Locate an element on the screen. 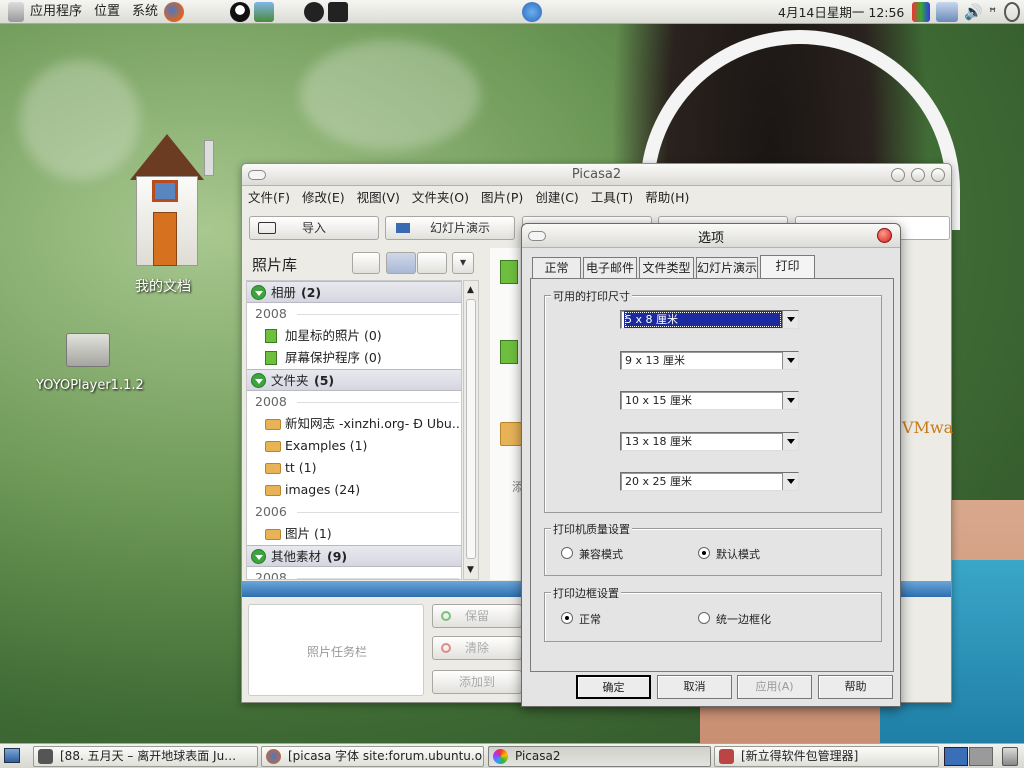 This screenshot has width=1024, height=768. menu-applications: 应用程序 is located at coordinates (56, 12).